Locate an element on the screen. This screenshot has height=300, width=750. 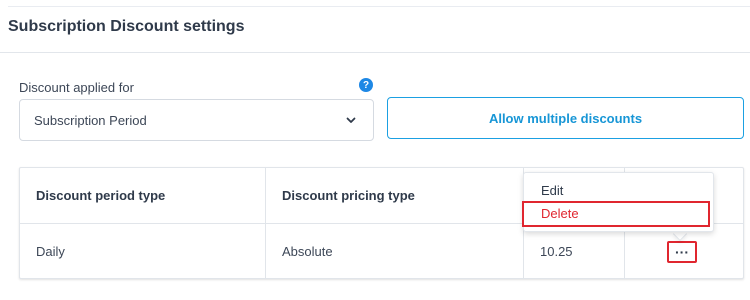
discount-applied-label: Discount applied for is located at coordinates (76, 87).